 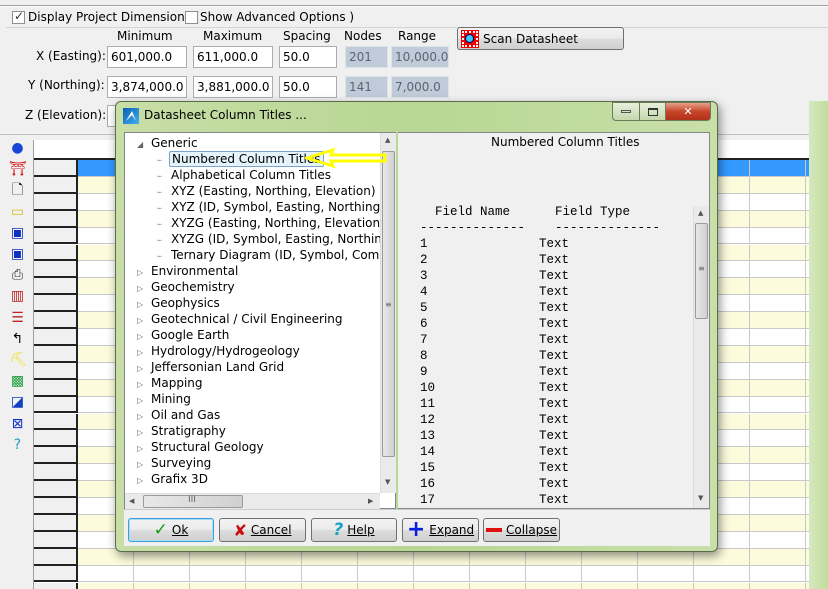 What do you see at coordinates (540, 38) in the screenshot?
I see `scan-datasheet-button: Scan Datasheet` at bounding box center [540, 38].